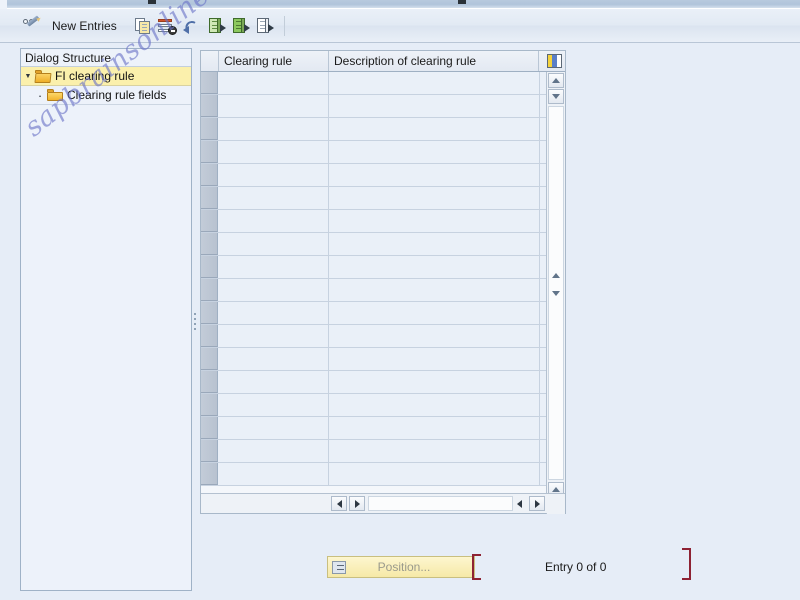 Image resolution: width=800 pixels, height=600 pixels. I want to click on undo-button, so click(192, 26).